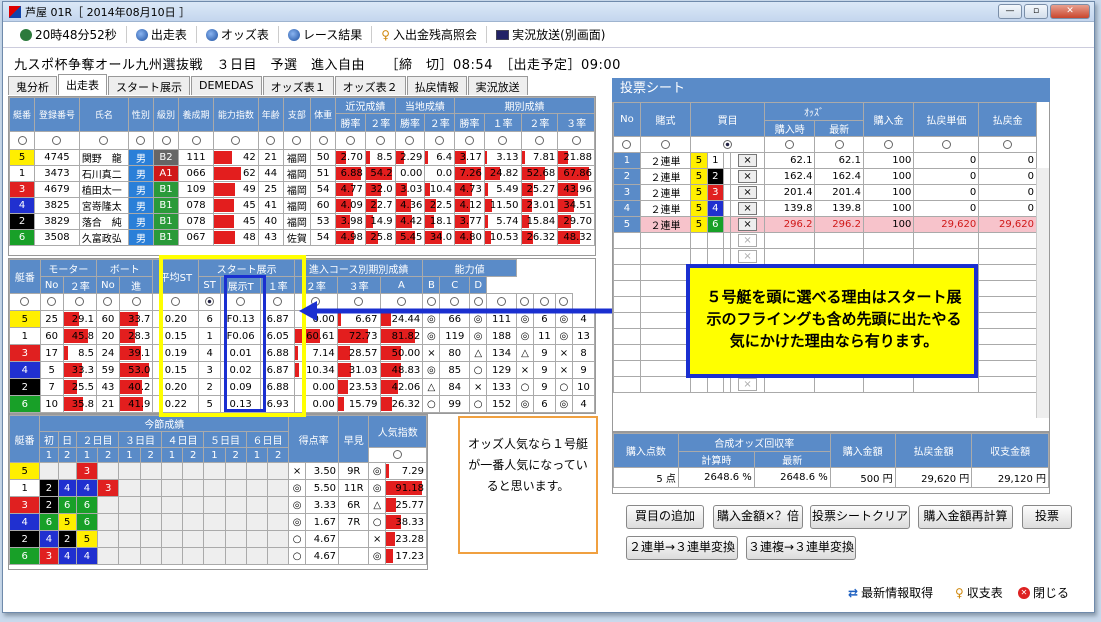 This screenshot has height=622, width=1101. I want to click on tab-4: オッズ表１, so click(298, 85).